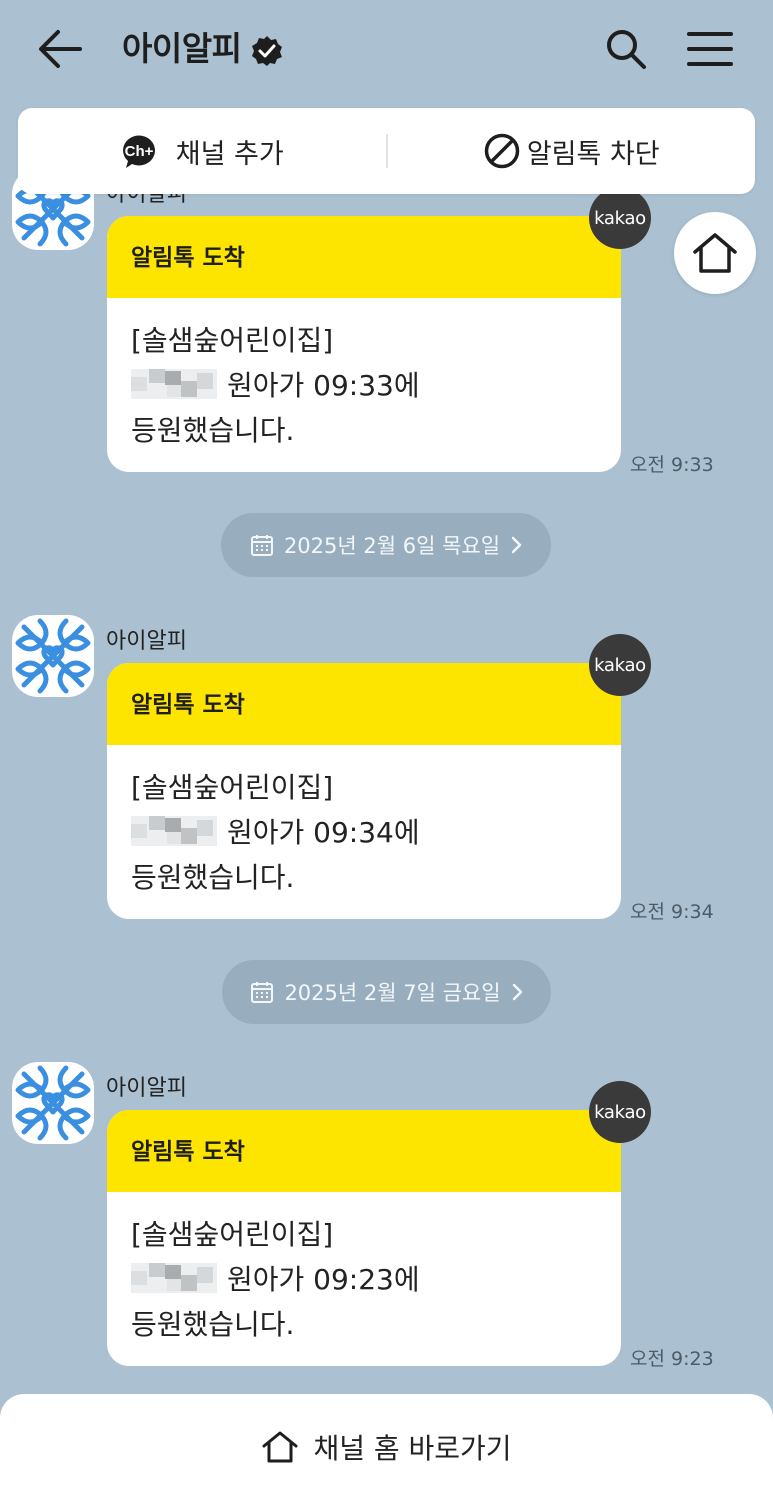 This screenshot has height=1499, width=773. I want to click on menu-icon, so click(710, 49).